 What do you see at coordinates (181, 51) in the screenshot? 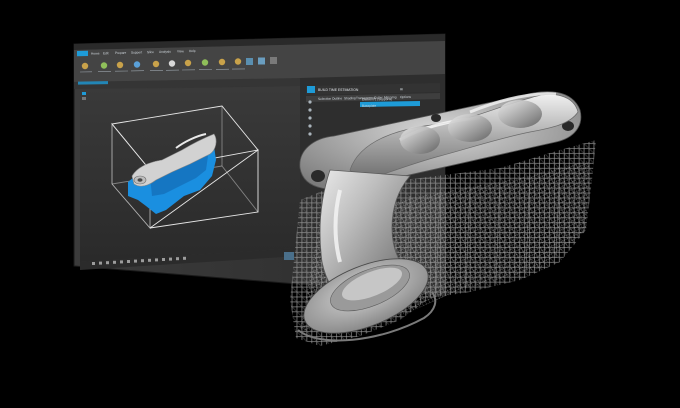
I see `ribbon-tab: View` at bounding box center [181, 51].